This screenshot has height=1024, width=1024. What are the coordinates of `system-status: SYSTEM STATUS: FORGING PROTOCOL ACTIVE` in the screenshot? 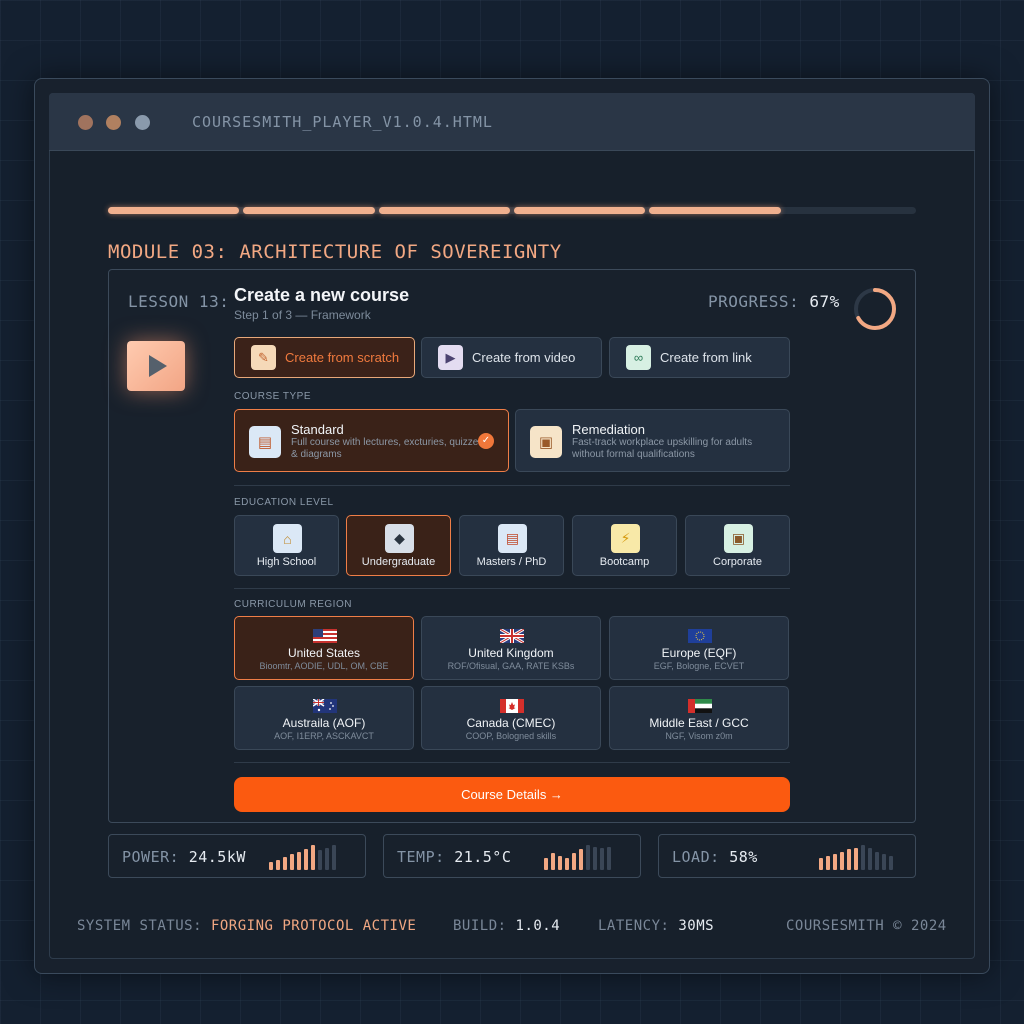 It's located at (246, 926).